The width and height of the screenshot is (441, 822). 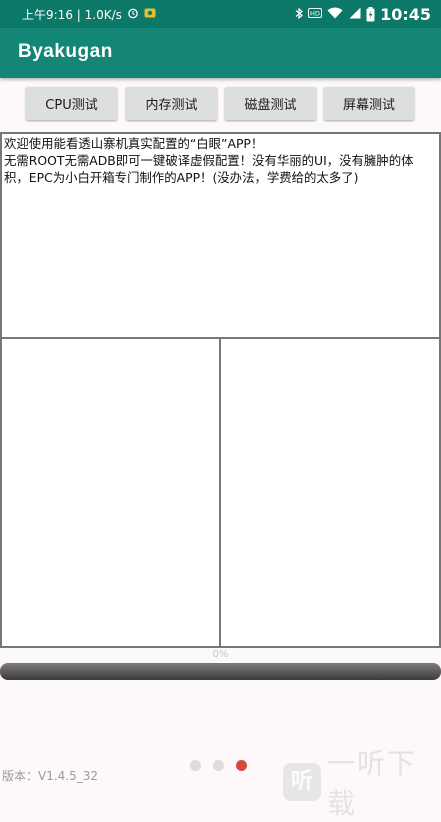 I want to click on hd-icon: HD, so click(x=315, y=14).